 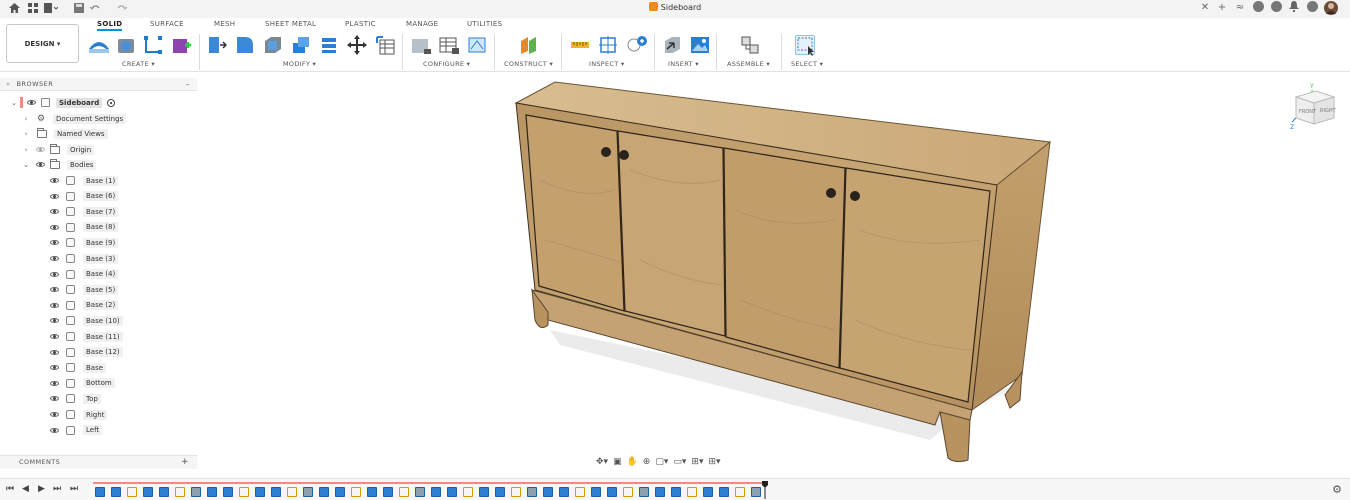 What do you see at coordinates (617, 462) in the screenshot?
I see `look-at-icon: ▣` at bounding box center [617, 462].